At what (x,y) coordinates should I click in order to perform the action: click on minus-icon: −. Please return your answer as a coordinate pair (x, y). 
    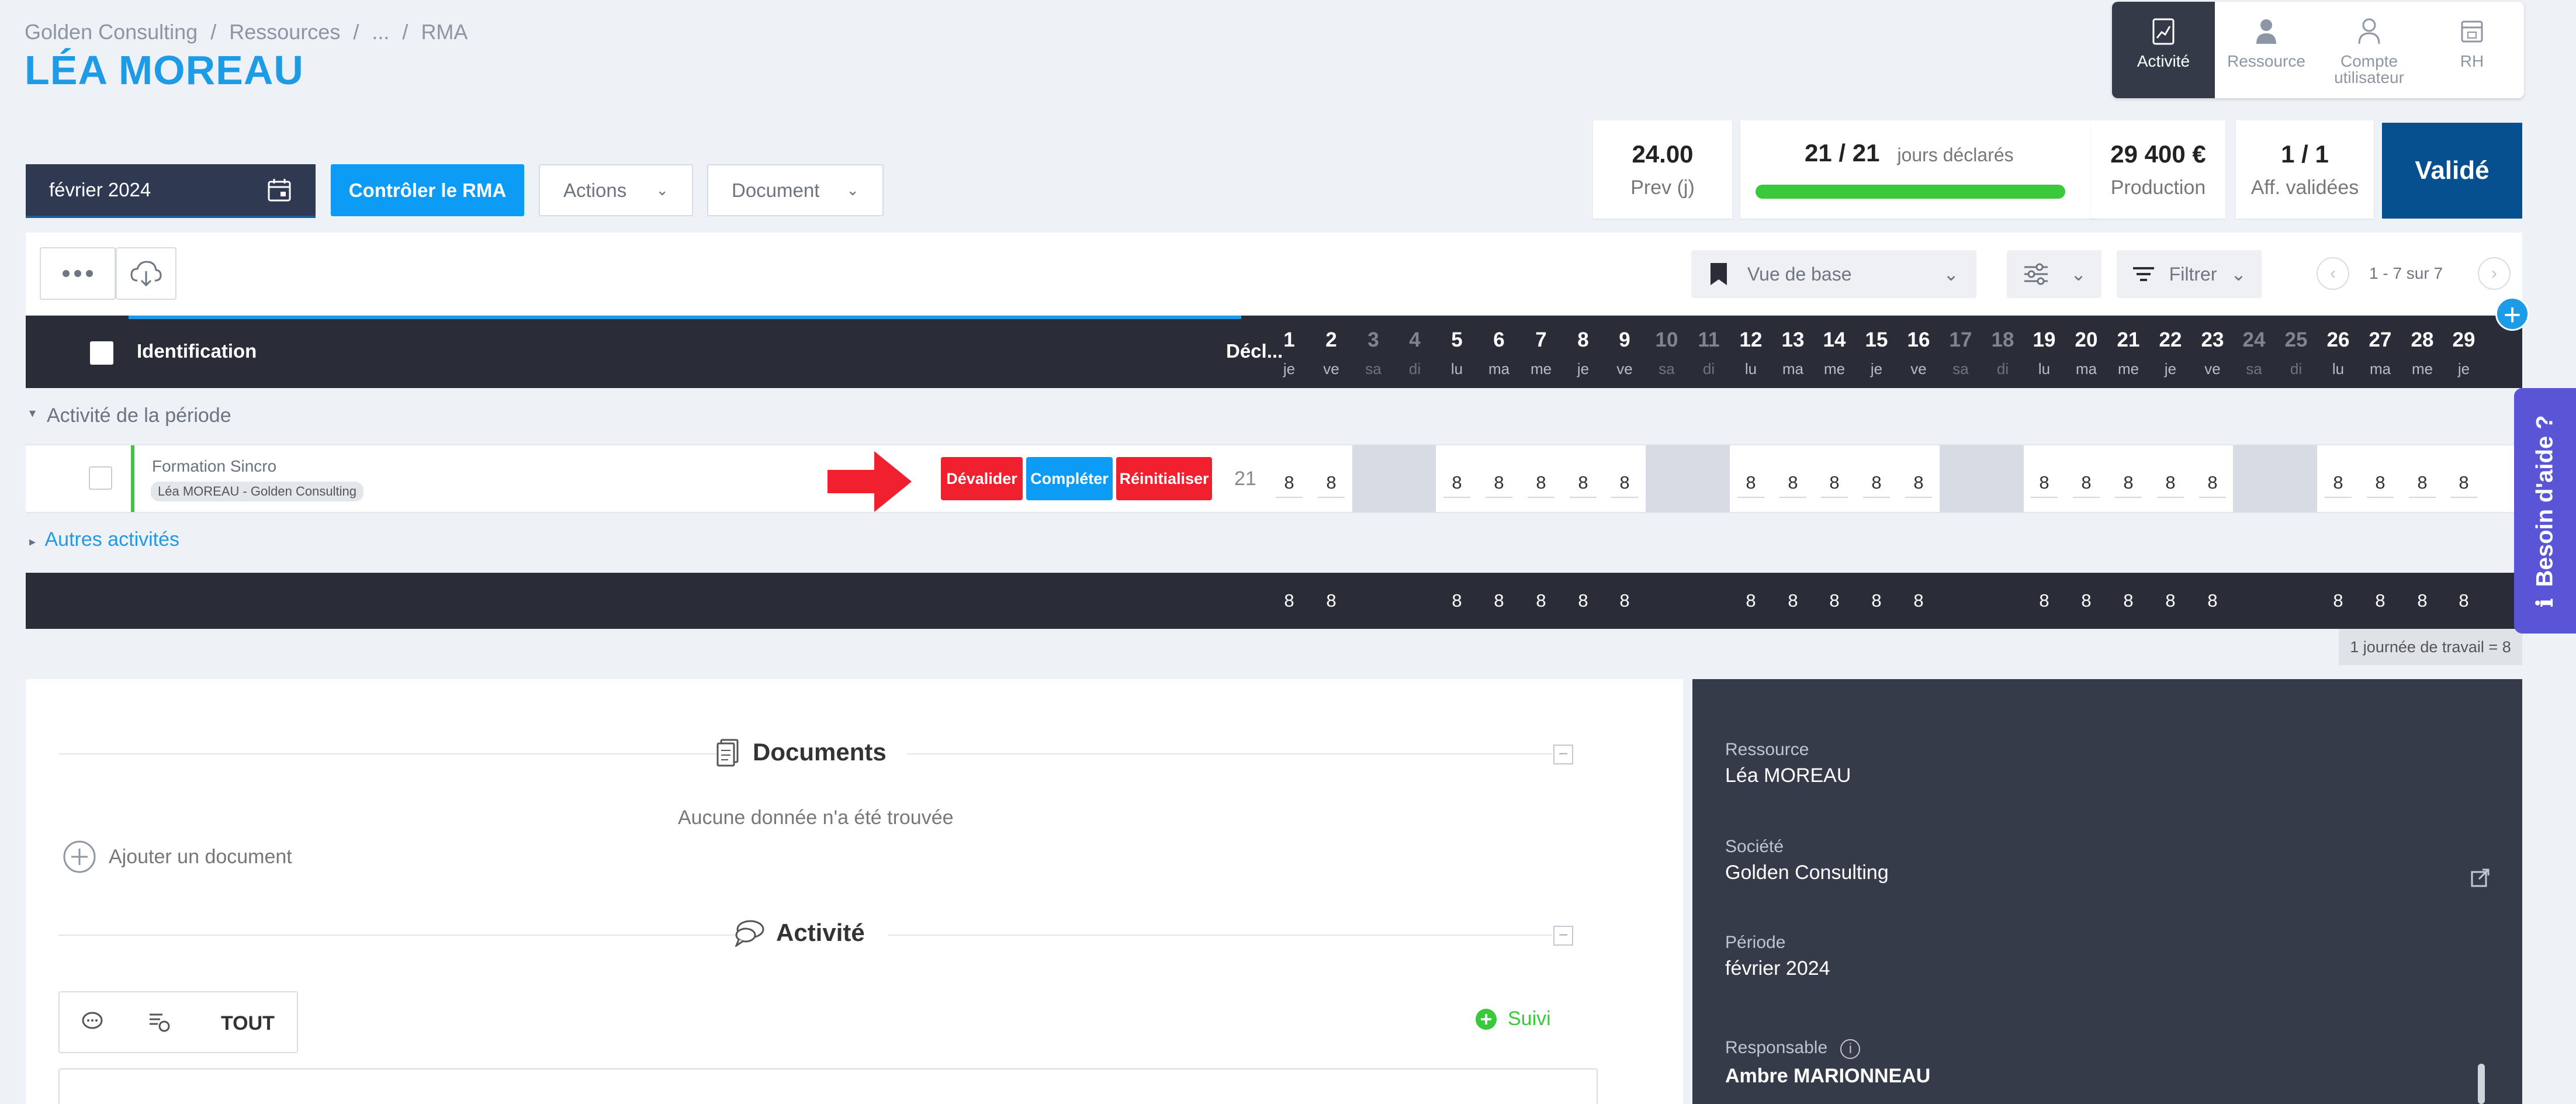
    Looking at the image, I should click on (1563, 754).